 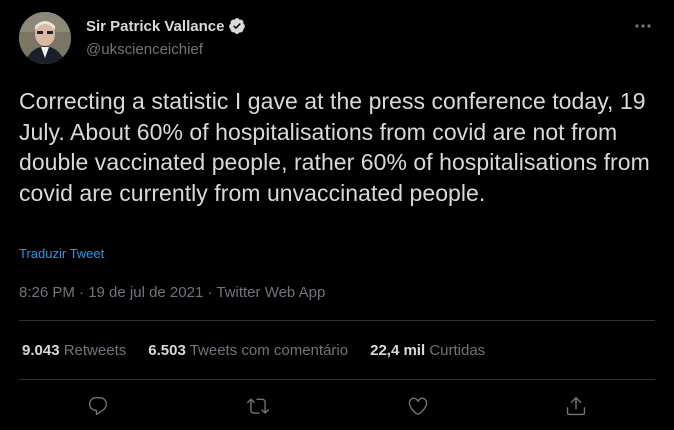 I want to click on stat-label: Tweets com comentário, so click(x=269, y=350).